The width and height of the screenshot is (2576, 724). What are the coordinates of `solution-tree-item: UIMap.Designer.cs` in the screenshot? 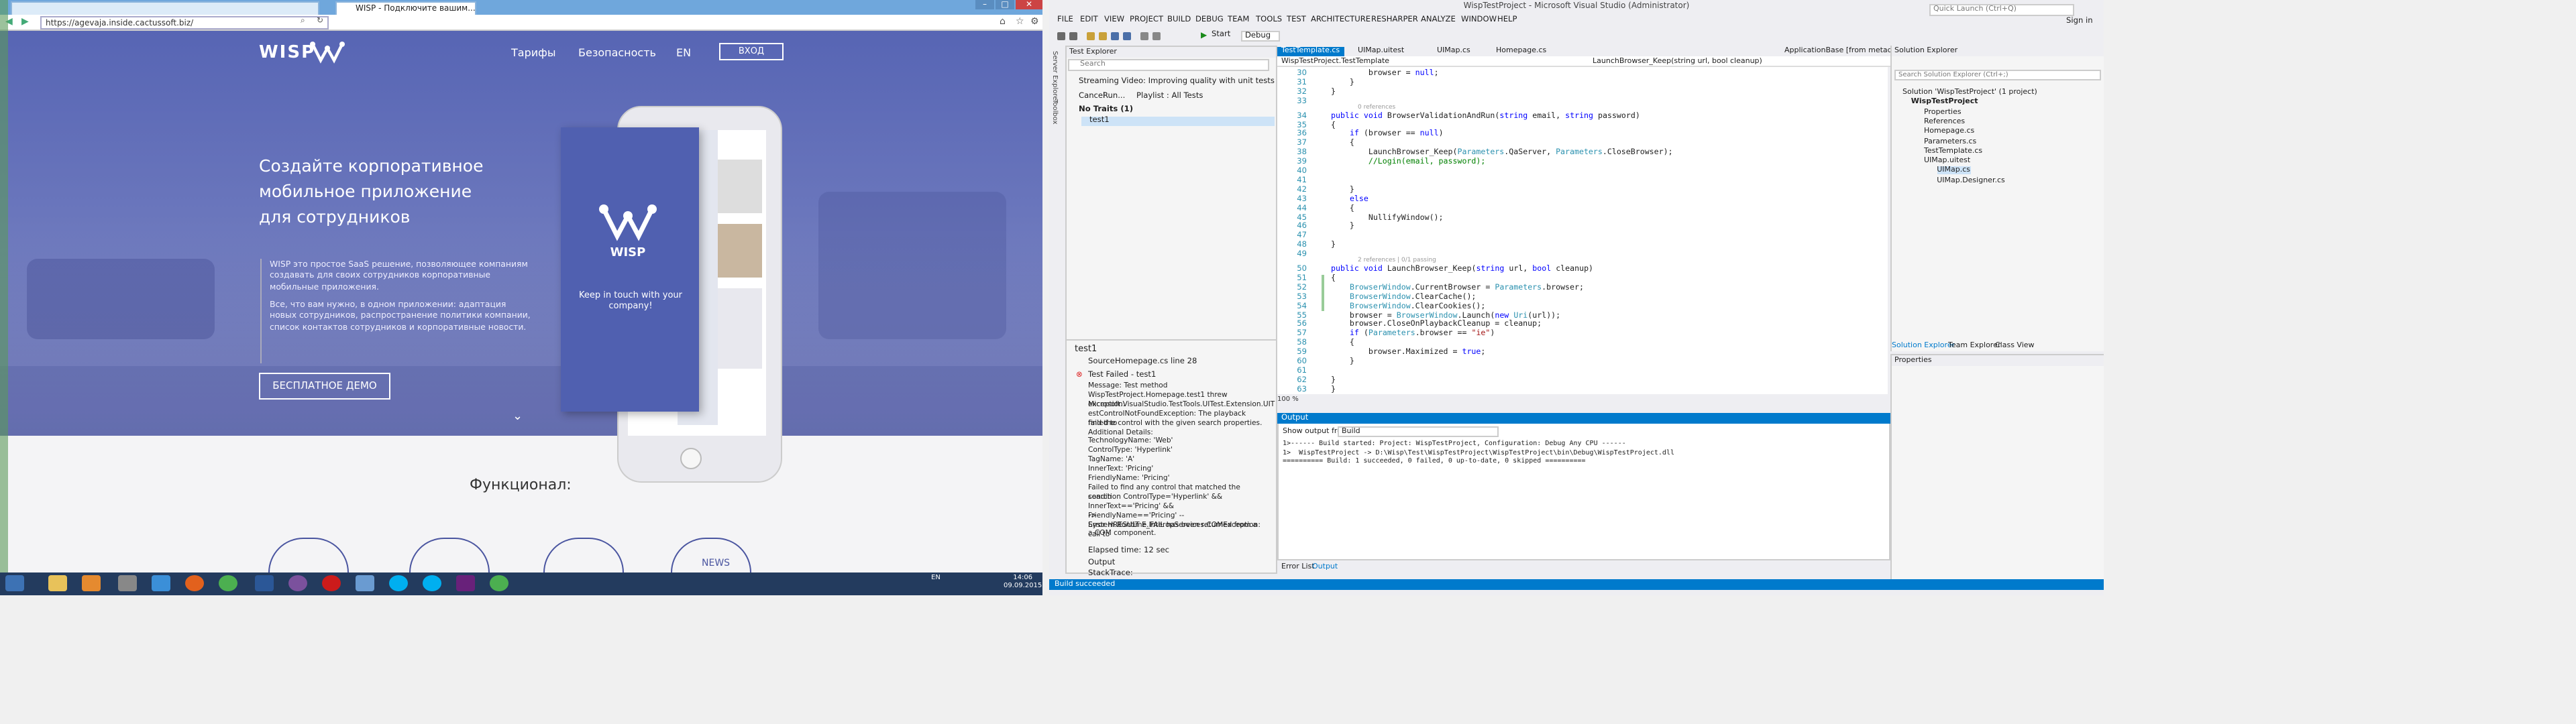 It's located at (1971, 180).